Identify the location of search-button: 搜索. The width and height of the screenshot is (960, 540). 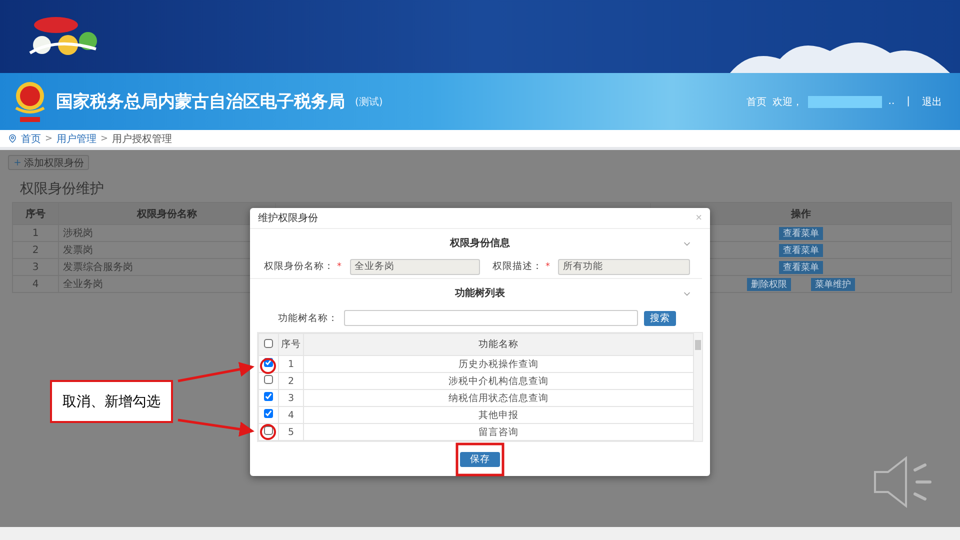
(660, 318).